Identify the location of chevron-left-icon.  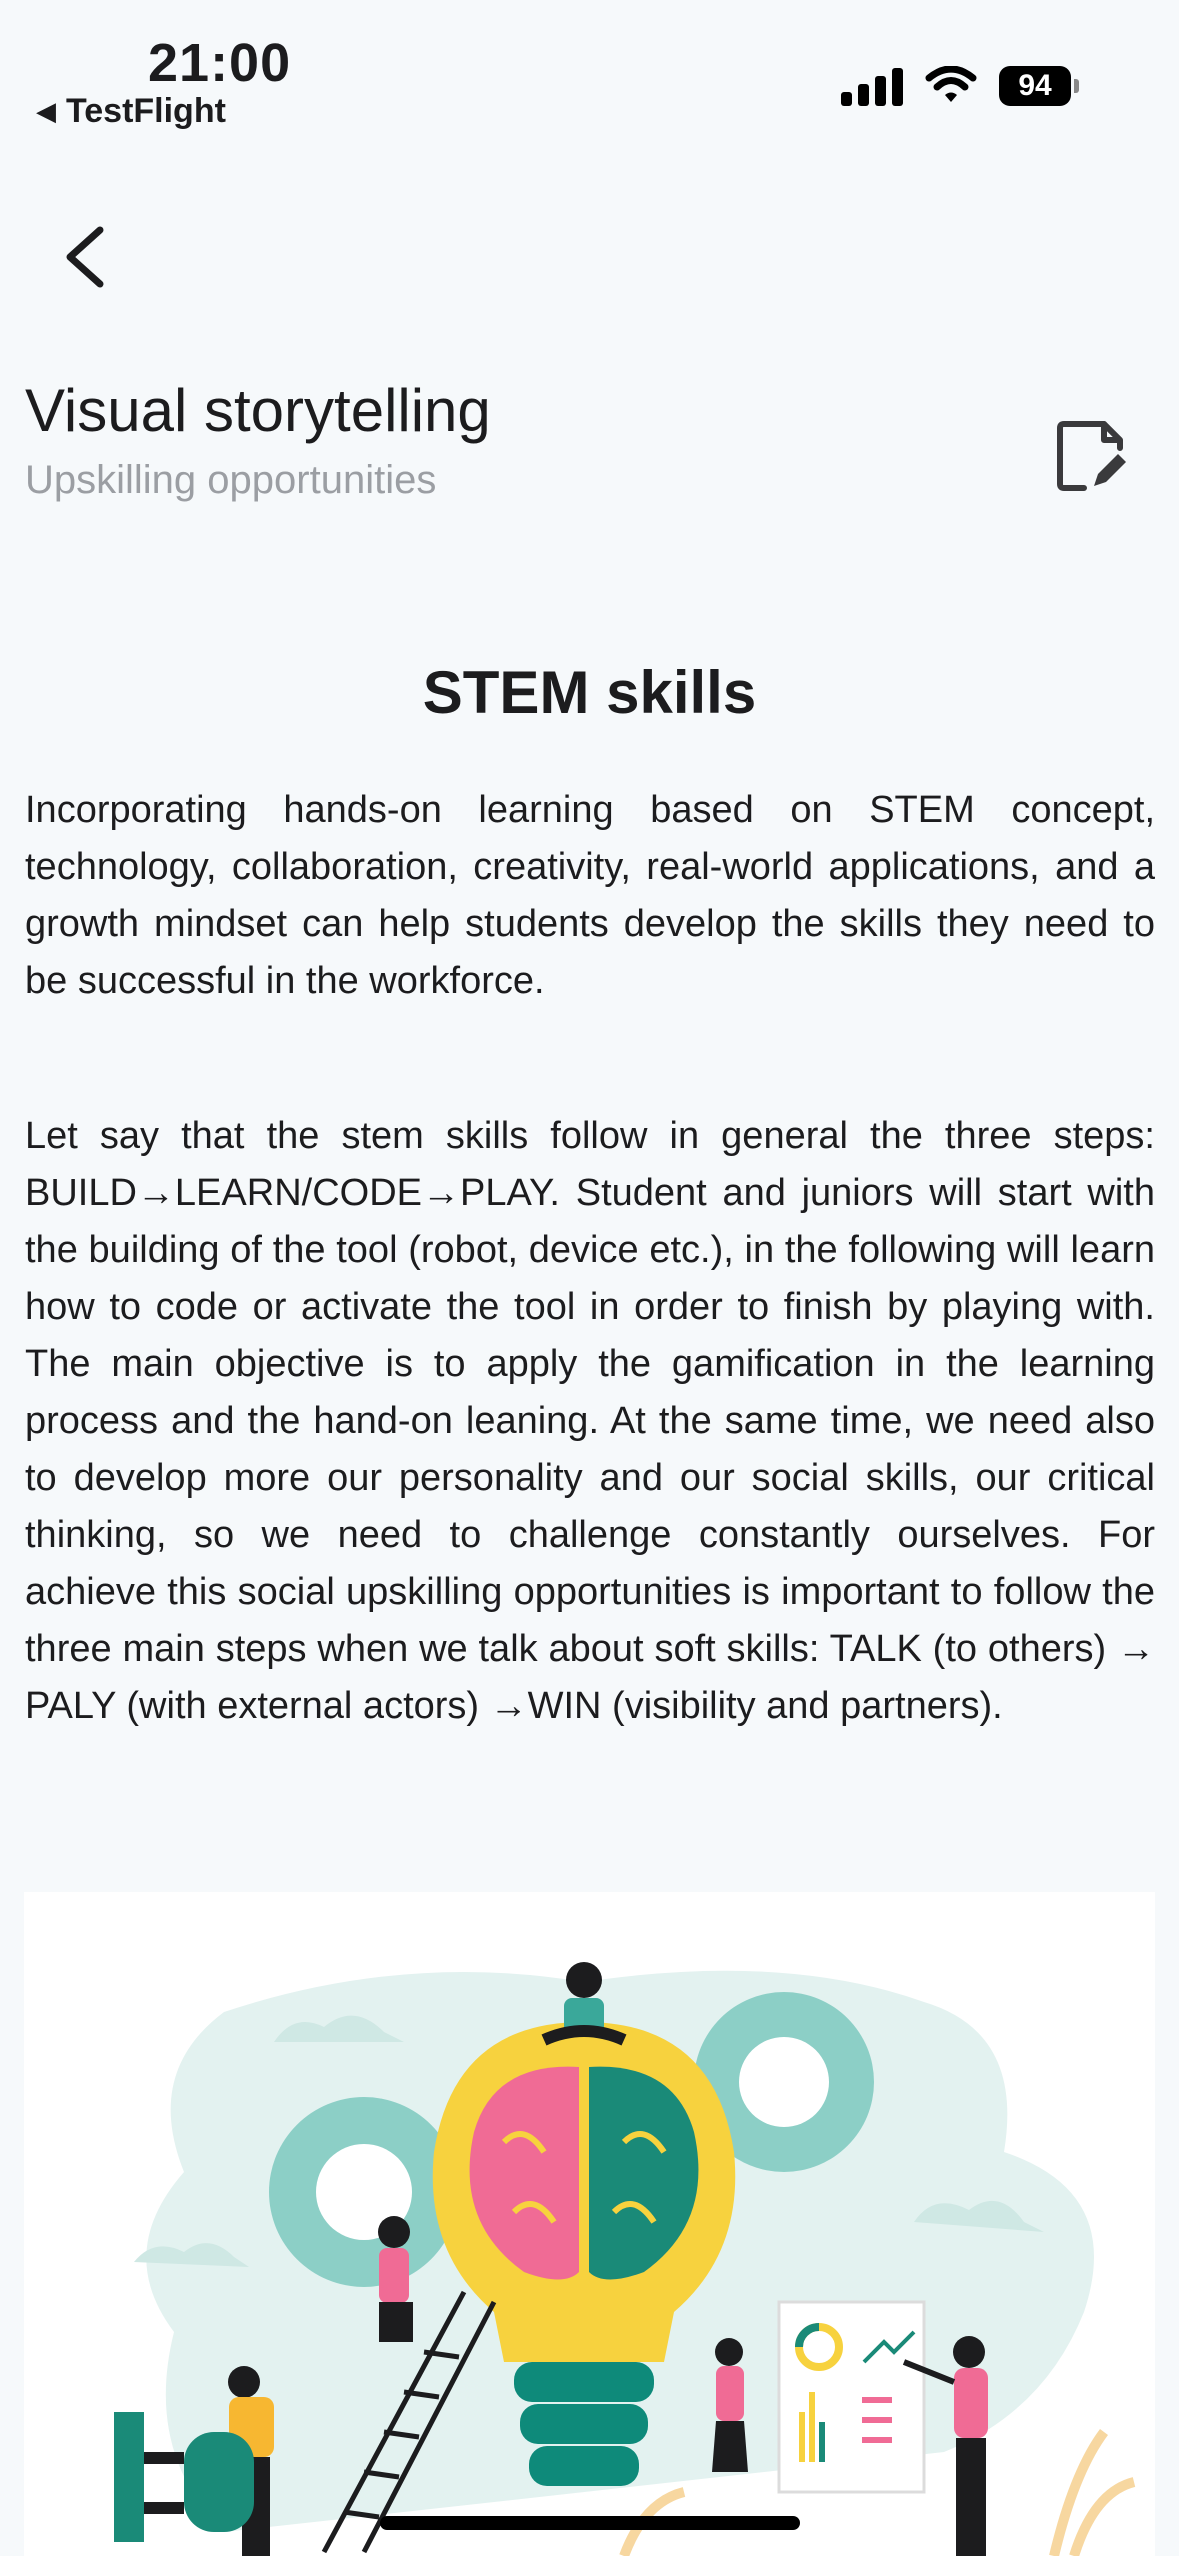
(86, 257).